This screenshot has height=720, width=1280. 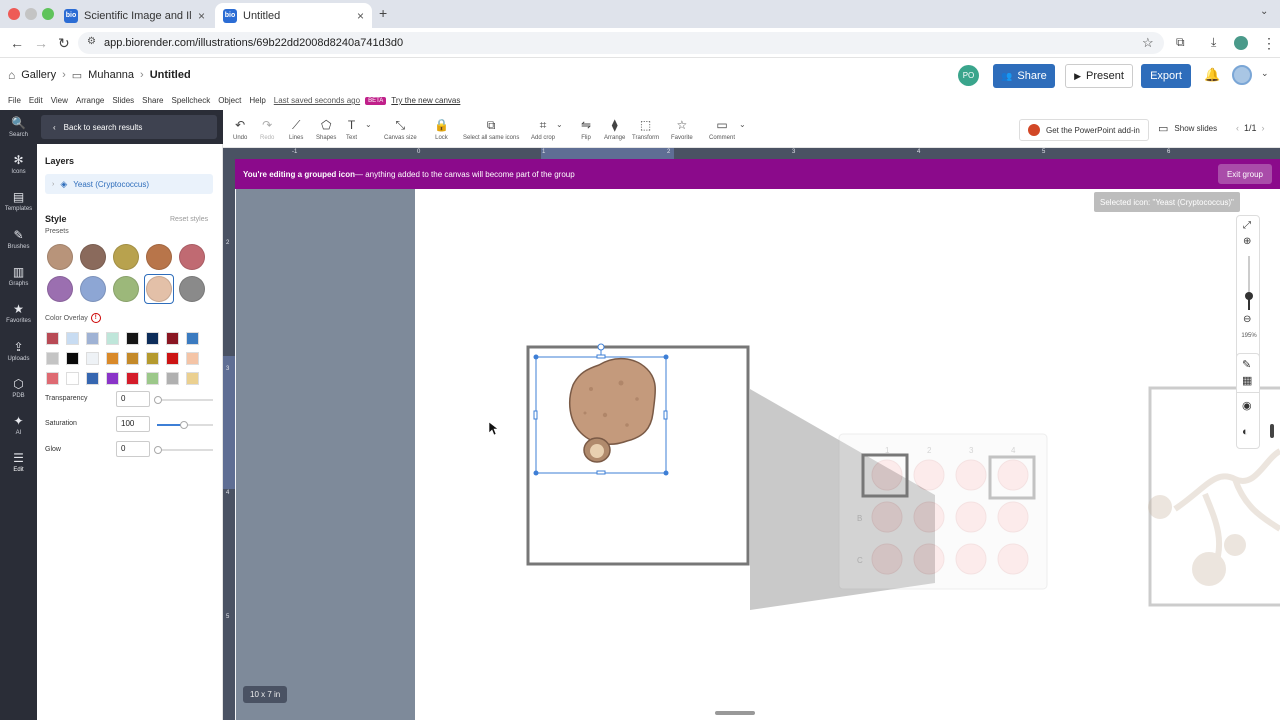 I want to click on menu-spellcheck: Spellcheck, so click(x=191, y=100).